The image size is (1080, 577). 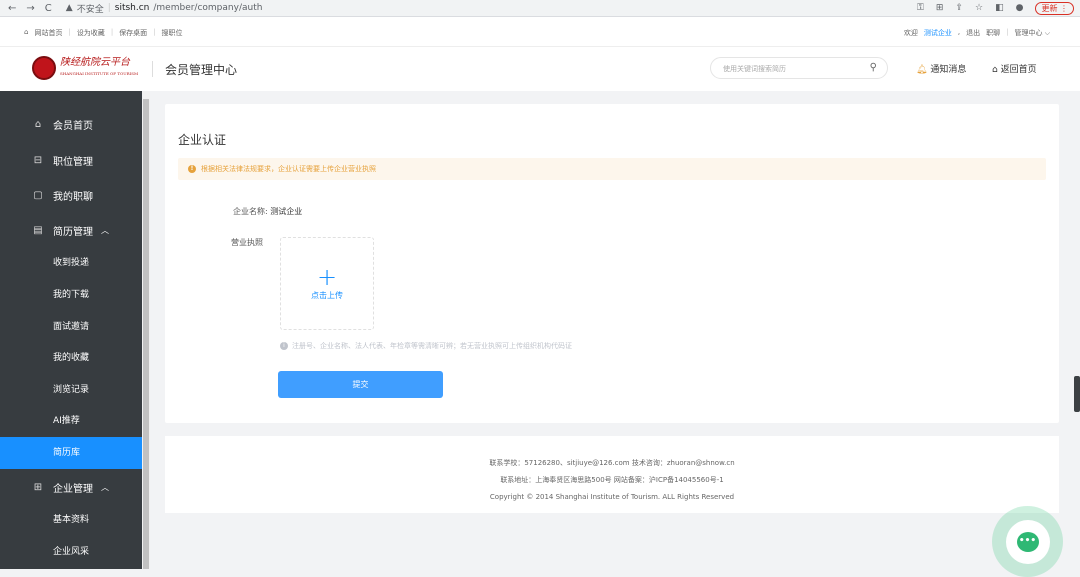 What do you see at coordinates (91, 33) in the screenshot?
I see `topbar-link-favorite: 设为收藏` at bounding box center [91, 33].